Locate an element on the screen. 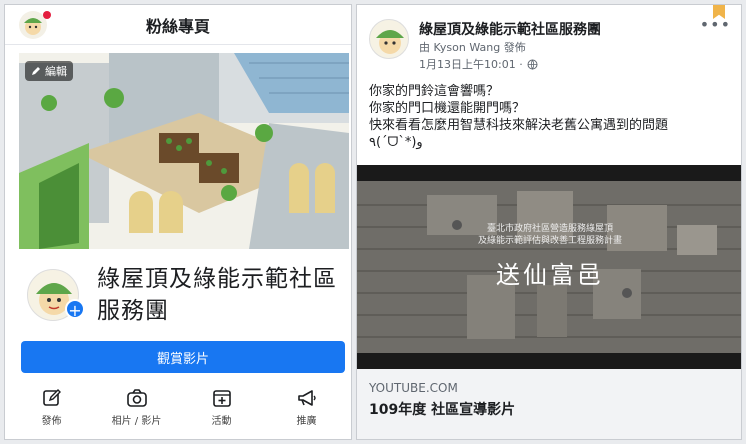 The height and width of the screenshot is (444, 746). post-time: 1月13日上午10:01 · is located at coordinates (478, 64).